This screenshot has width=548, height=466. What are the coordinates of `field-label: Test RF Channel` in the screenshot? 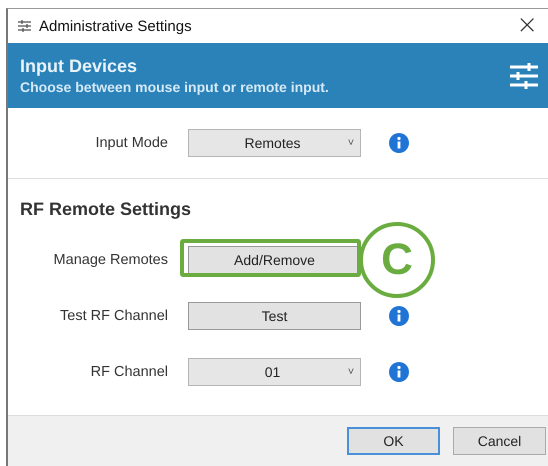 It's located at (113, 316).